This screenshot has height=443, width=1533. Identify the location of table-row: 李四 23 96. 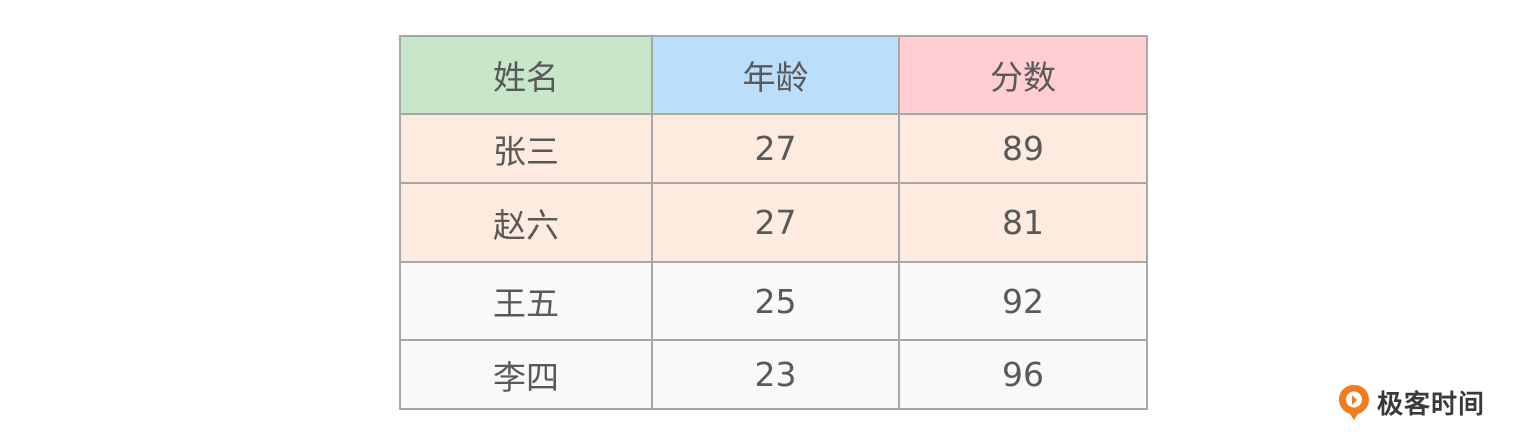
(773, 374).